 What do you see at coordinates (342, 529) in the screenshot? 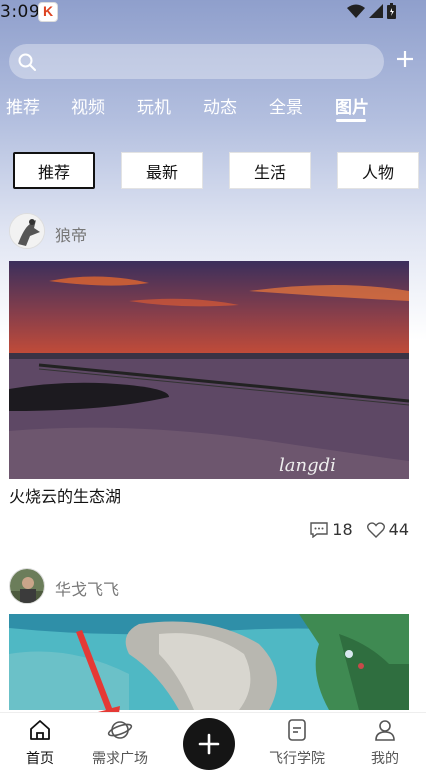
I see `comment-count: 18` at bounding box center [342, 529].